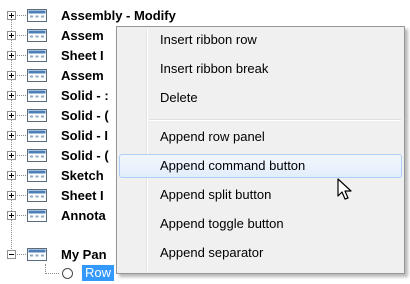  What do you see at coordinates (216, 194) in the screenshot?
I see `menu-item-label: Append split button` at bounding box center [216, 194].